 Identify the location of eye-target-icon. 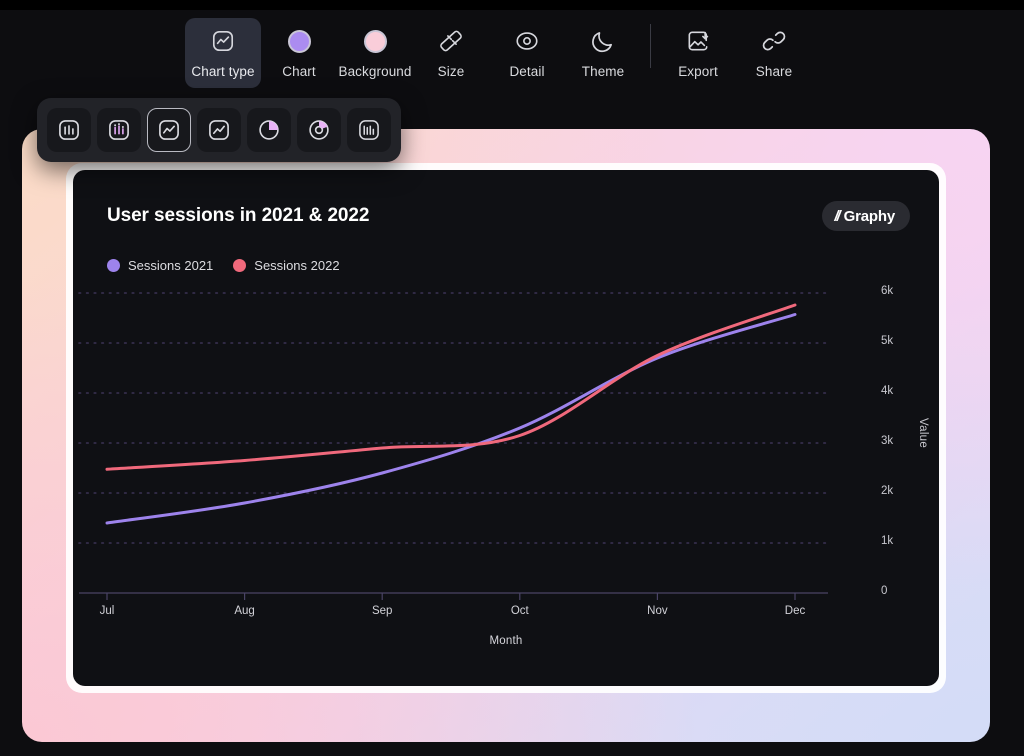
(527, 41).